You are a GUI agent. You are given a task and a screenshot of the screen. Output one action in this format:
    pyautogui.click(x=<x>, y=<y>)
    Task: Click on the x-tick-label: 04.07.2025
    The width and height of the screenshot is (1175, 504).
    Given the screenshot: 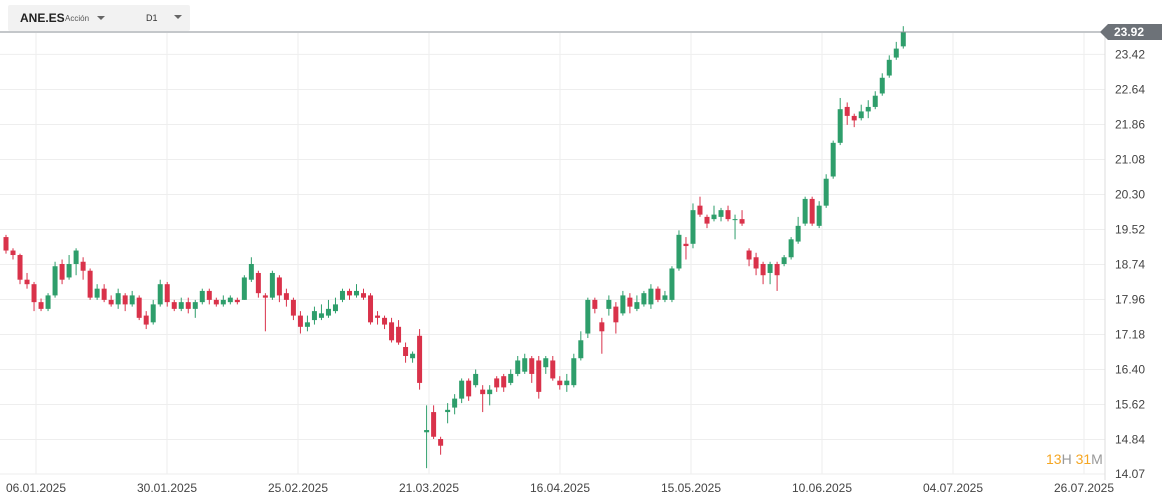 What is the action you would take?
    pyautogui.click(x=953, y=488)
    